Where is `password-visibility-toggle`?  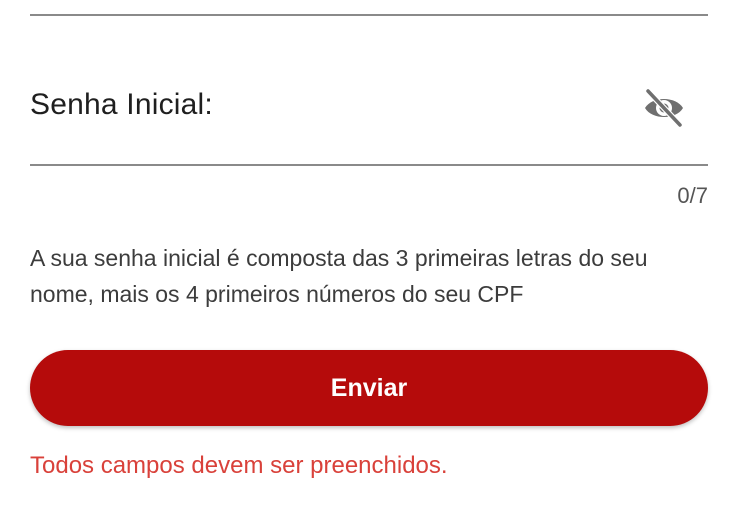
password-visibility-toggle is located at coordinates (664, 108).